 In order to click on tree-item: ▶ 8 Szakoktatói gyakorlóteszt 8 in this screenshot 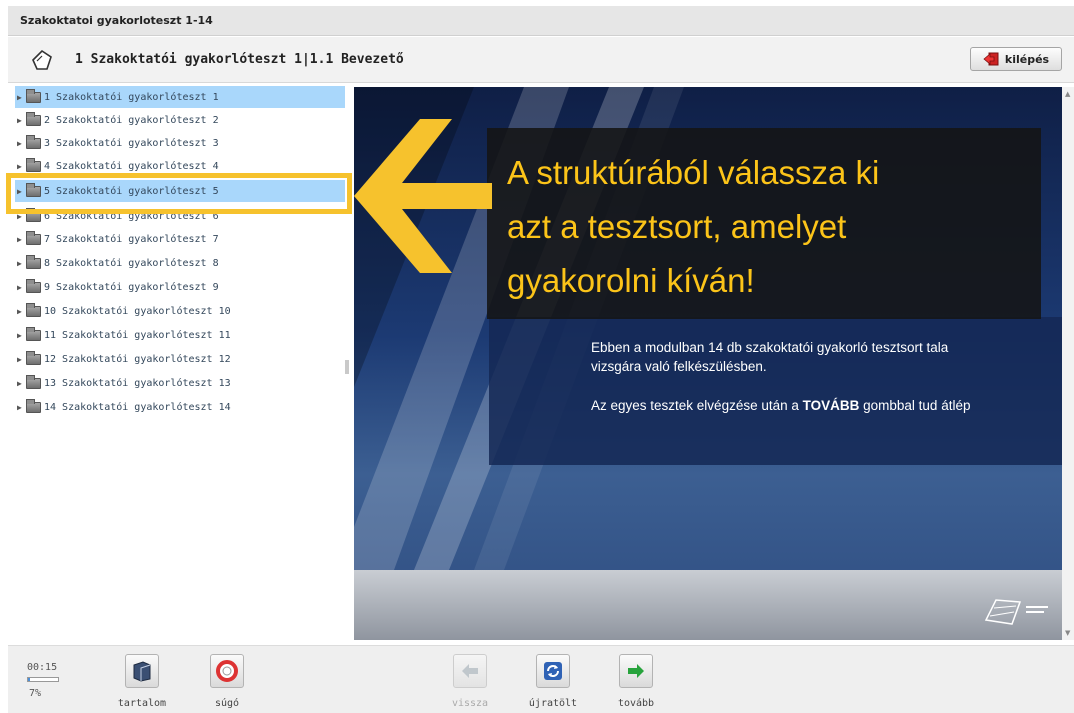, I will do `click(180, 263)`.